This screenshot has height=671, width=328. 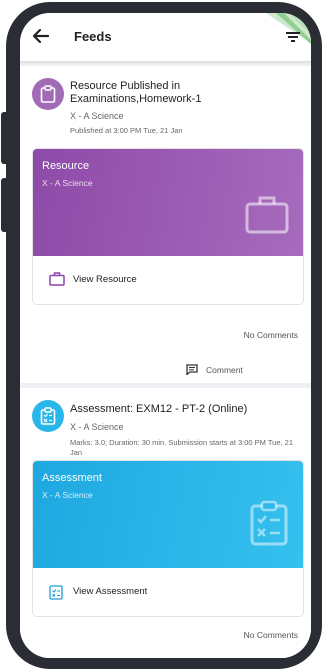 What do you see at coordinates (288, 29) in the screenshot?
I see `leaf-decoration` at bounding box center [288, 29].